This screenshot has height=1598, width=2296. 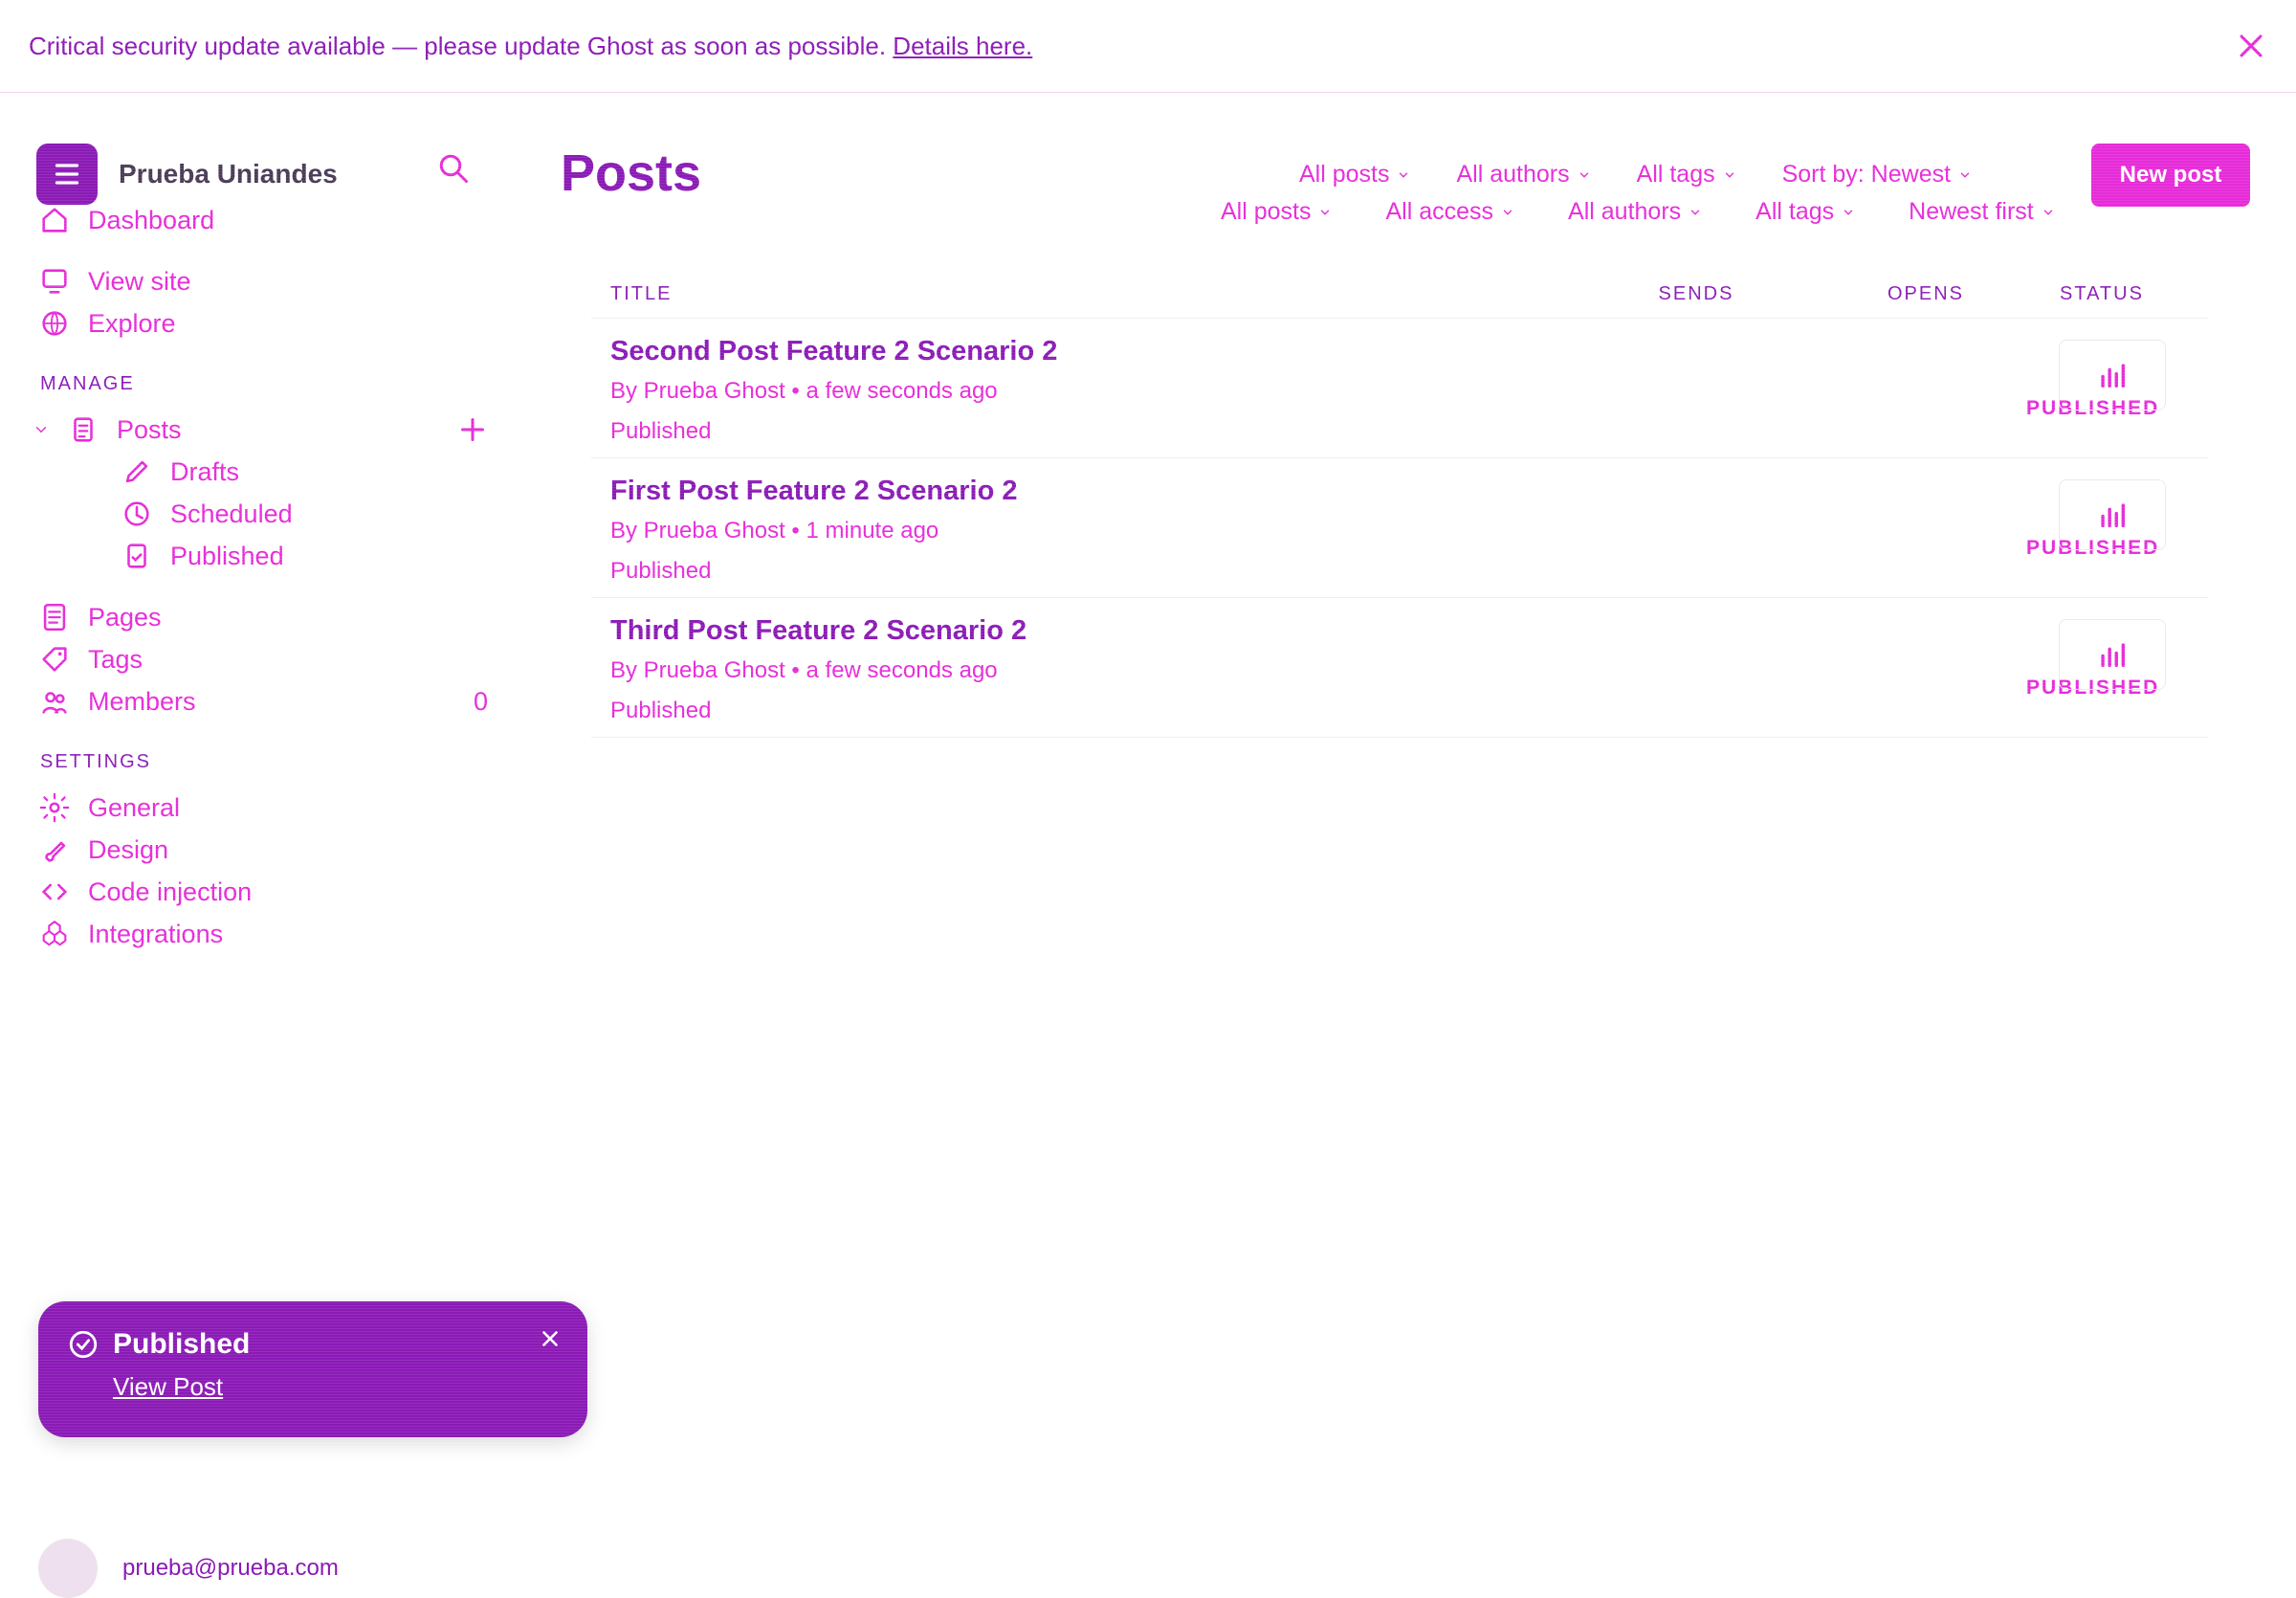 I want to click on sidebar-item-label: Dashboard, so click(x=152, y=219).